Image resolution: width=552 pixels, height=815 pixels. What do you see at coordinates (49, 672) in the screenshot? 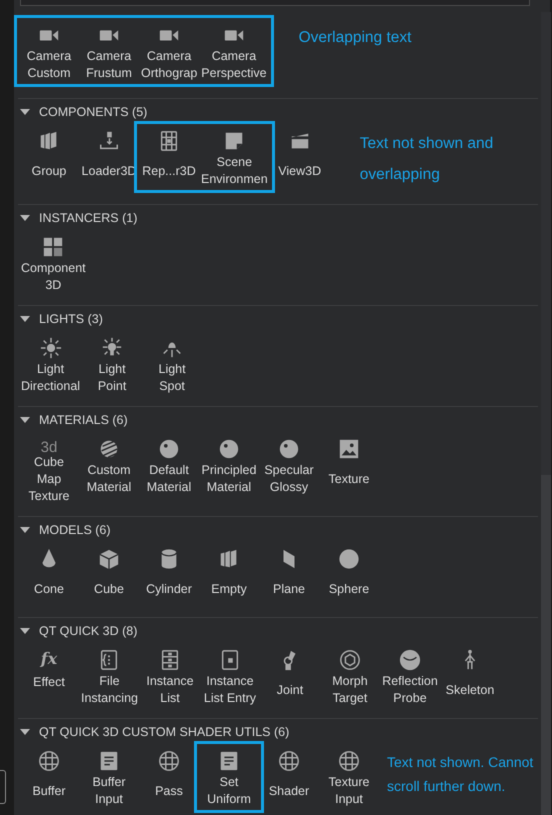
I see `library-item: fx Effect` at bounding box center [49, 672].